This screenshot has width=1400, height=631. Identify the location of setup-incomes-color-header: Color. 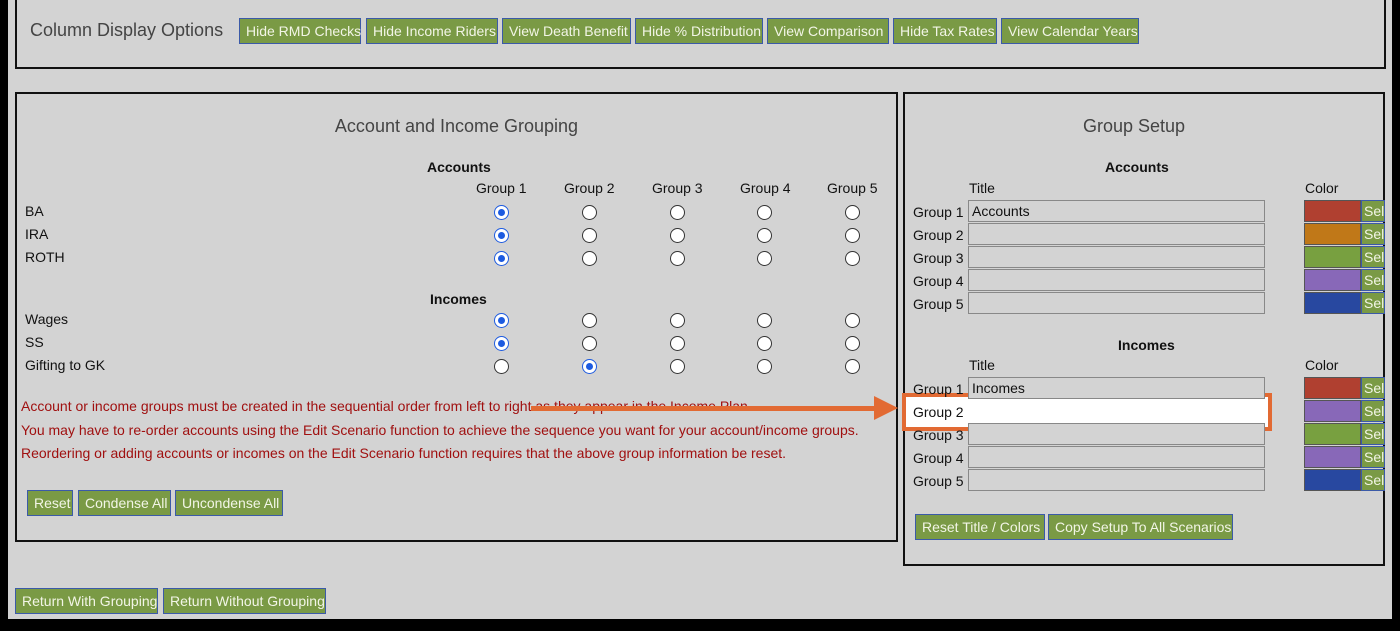
(1322, 365).